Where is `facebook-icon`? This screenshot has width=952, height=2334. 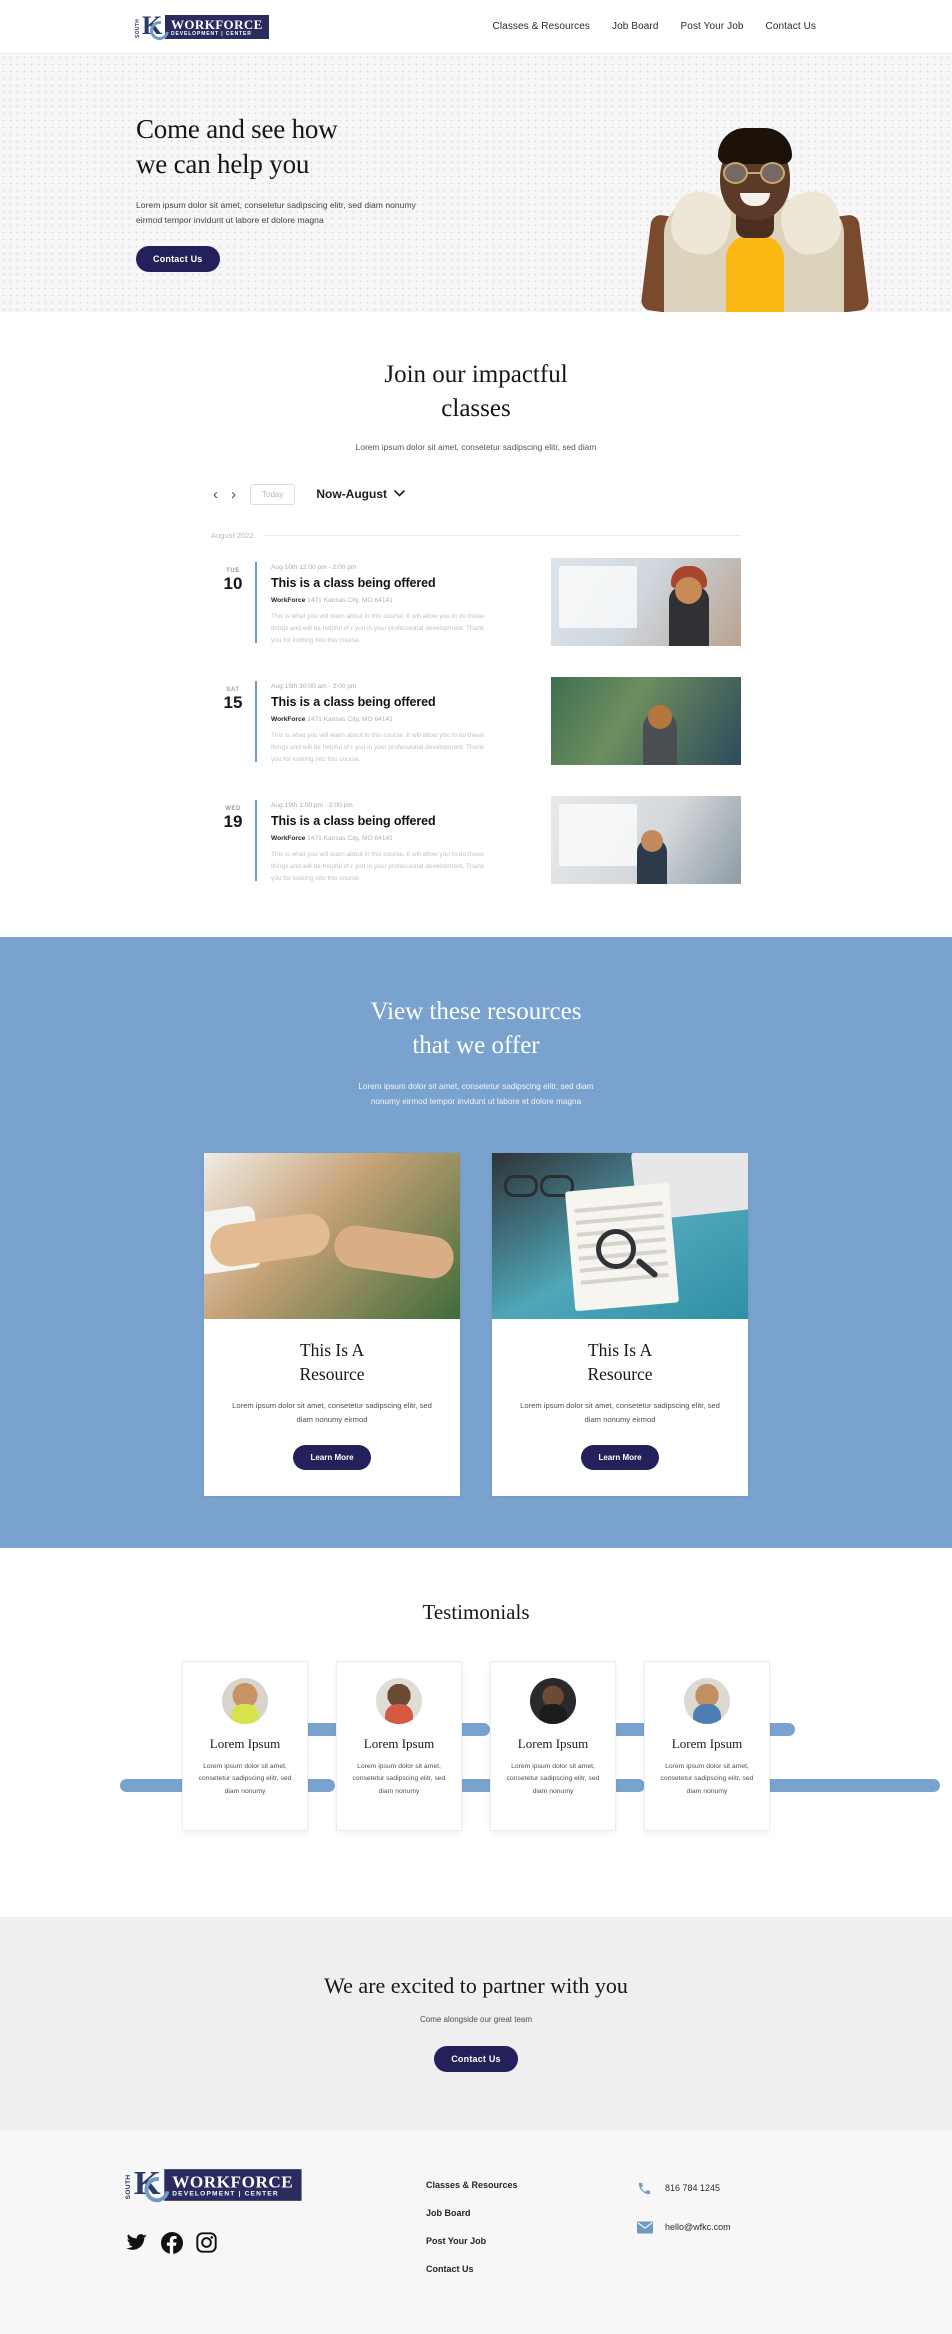
facebook-icon is located at coordinates (172, 2242).